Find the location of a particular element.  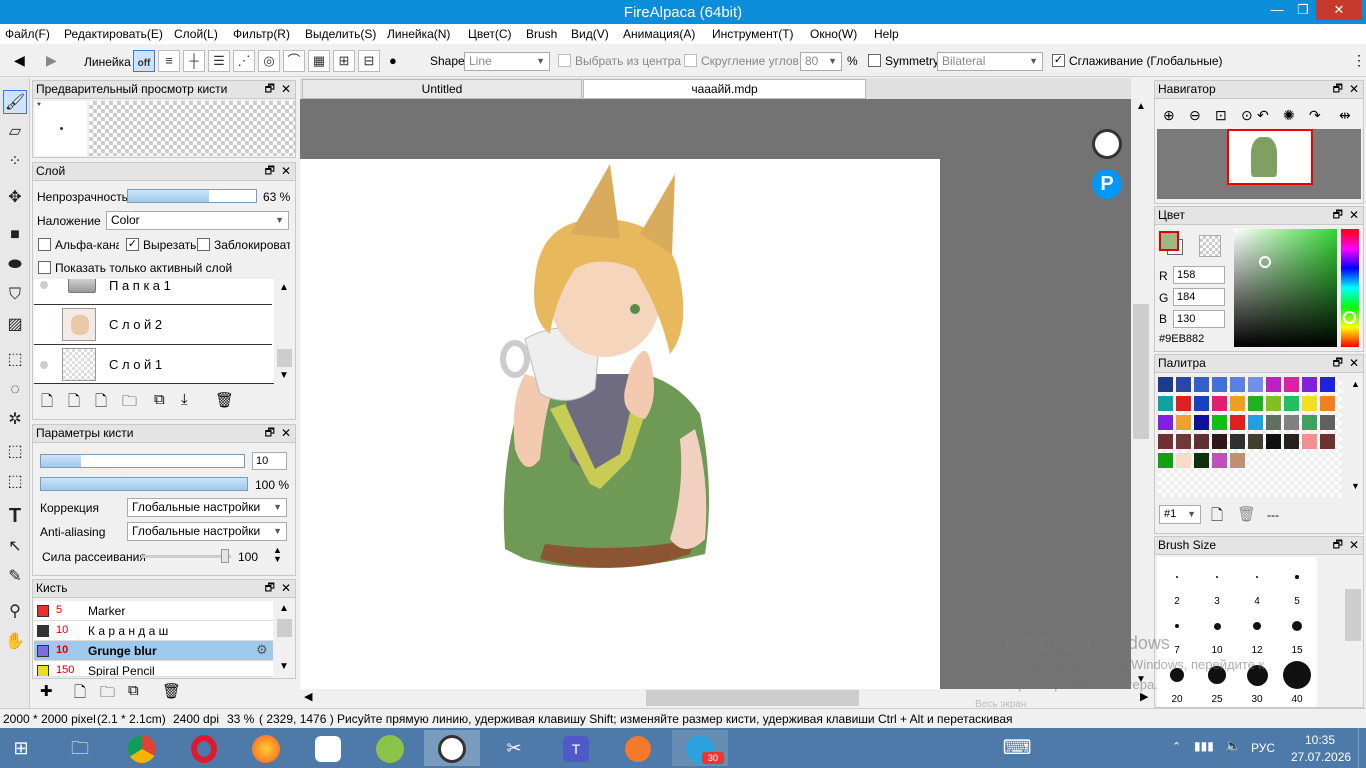

add-brush-icon: ✚ is located at coordinates (46, 691).